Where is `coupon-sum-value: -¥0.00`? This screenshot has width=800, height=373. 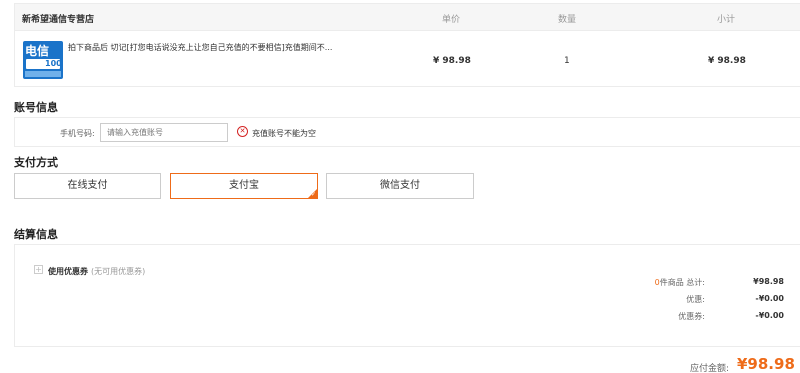
coupon-sum-value: -¥0.00 is located at coordinates (769, 315).